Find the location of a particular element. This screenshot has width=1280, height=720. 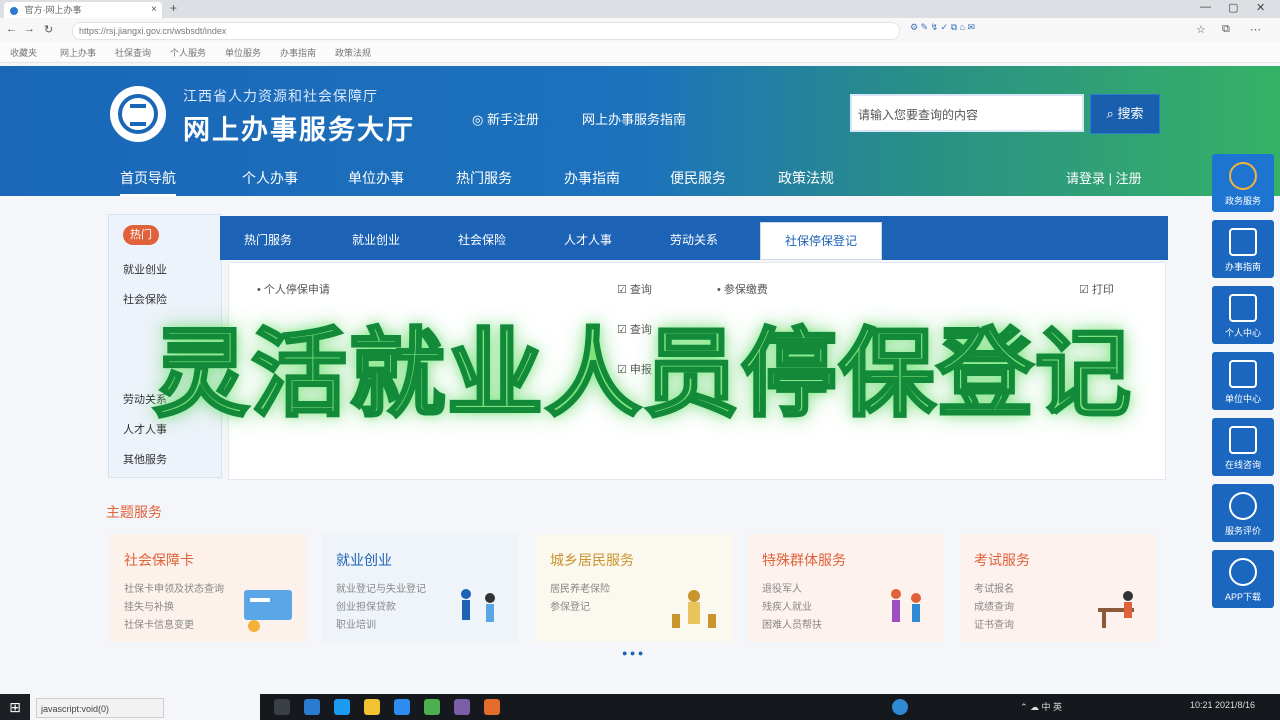

content-item: ☑ 打印 is located at coordinates (1096, 289).